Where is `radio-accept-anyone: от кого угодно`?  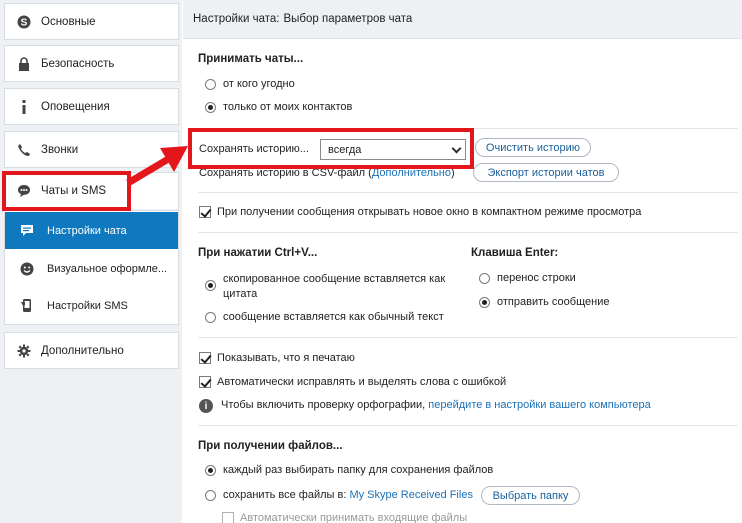 radio-accept-anyone: от кого угодно is located at coordinates (250, 84).